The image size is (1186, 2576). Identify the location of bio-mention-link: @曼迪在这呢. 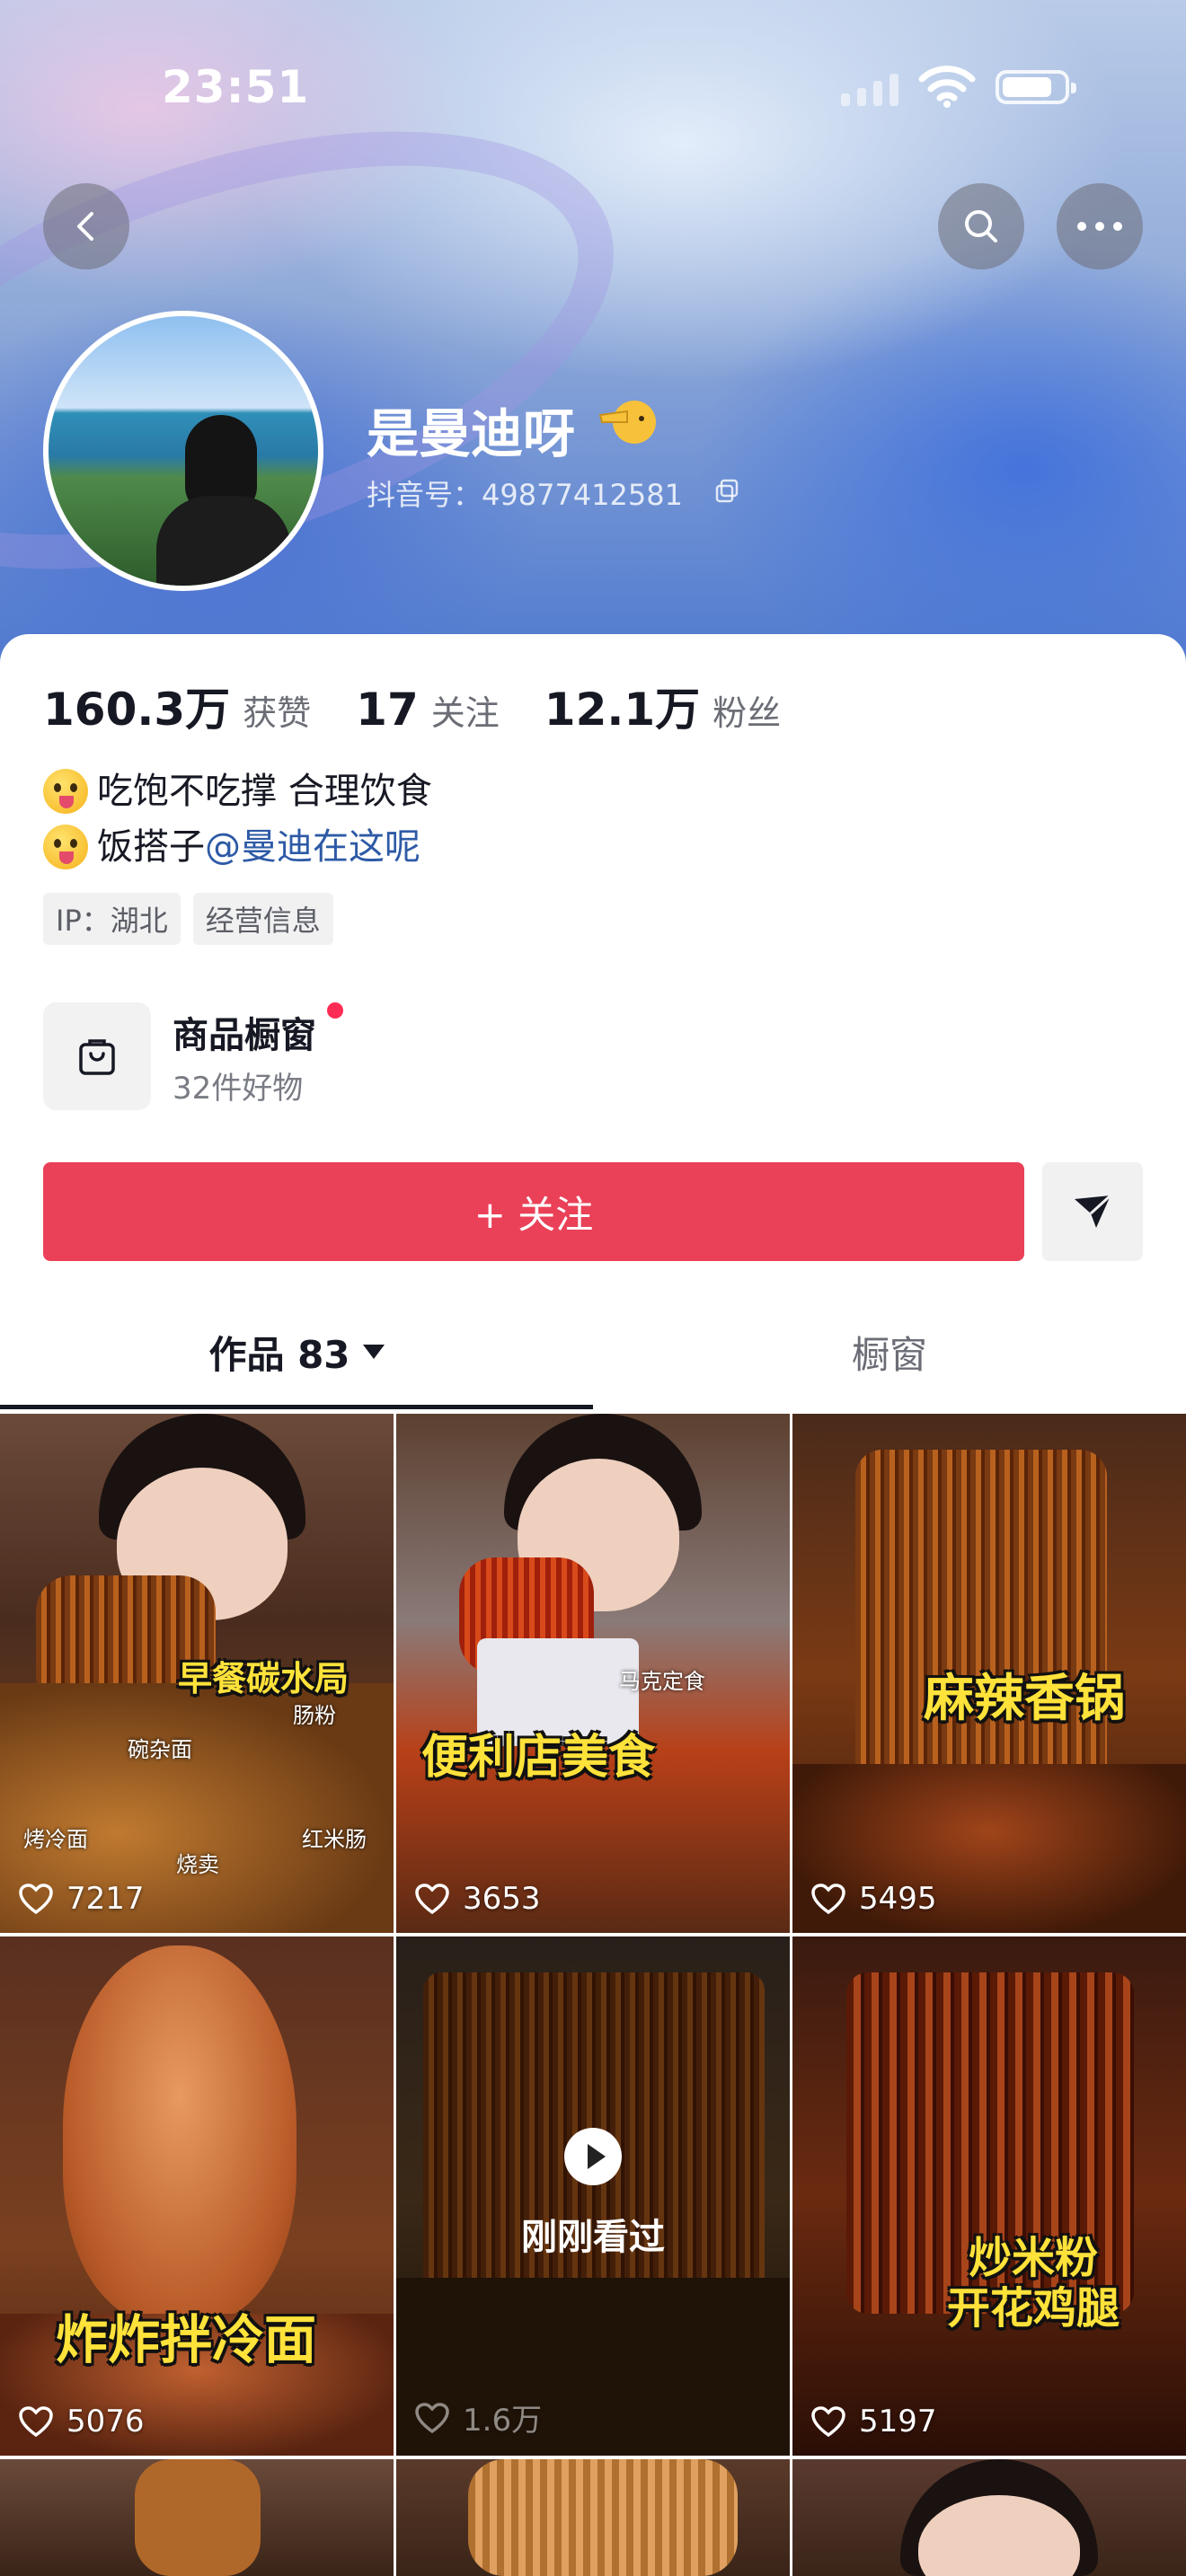
(312, 847).